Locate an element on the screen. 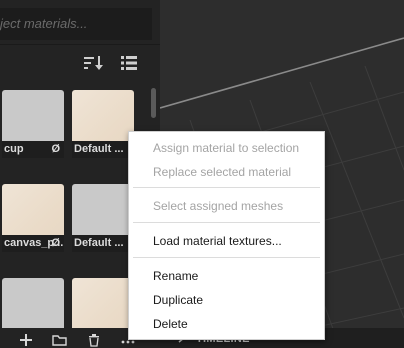  trash-icon is located at coordinates (94, 340).